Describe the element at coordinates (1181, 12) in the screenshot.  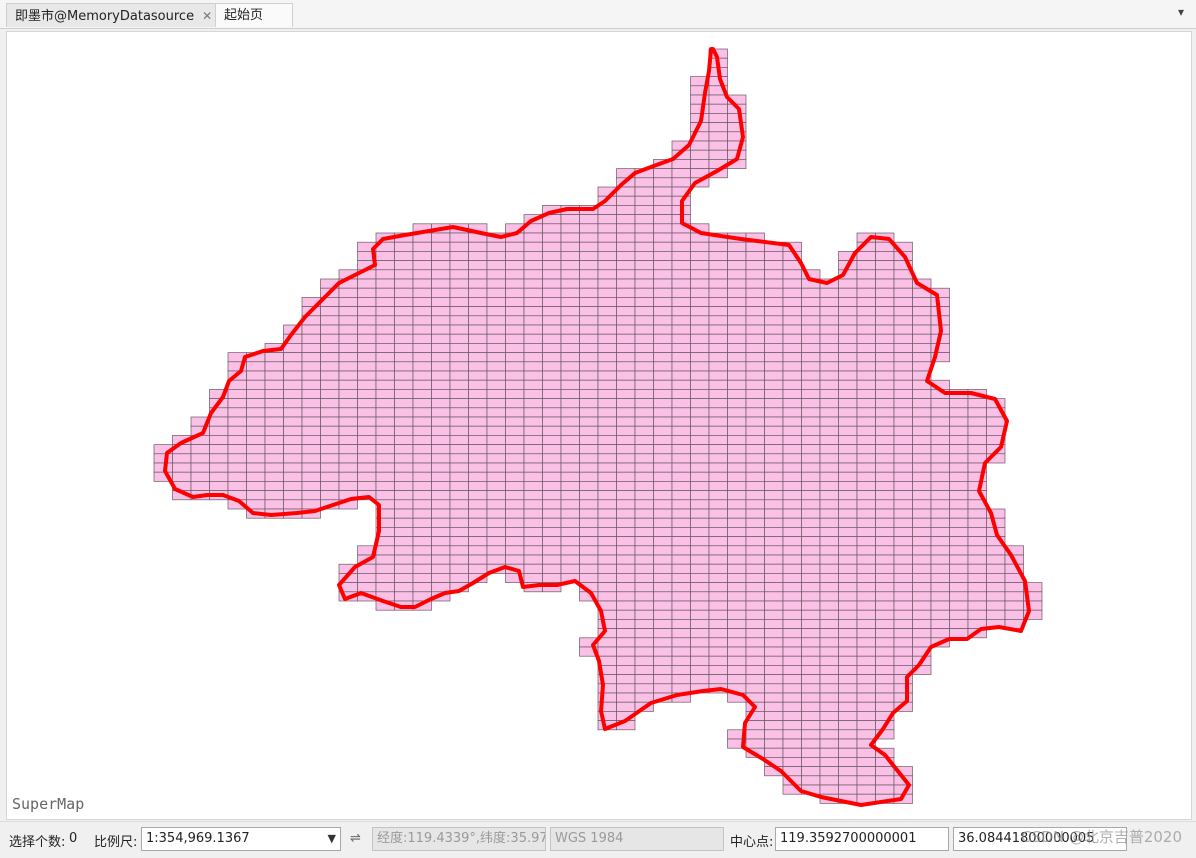
I see `chevron-down-icon: ▾` at that location.